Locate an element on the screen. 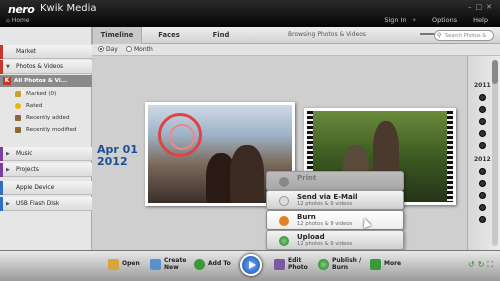 The height and width of the screenshot is (281, 500). edit-photo-icon is located at coordinates (279, 264).